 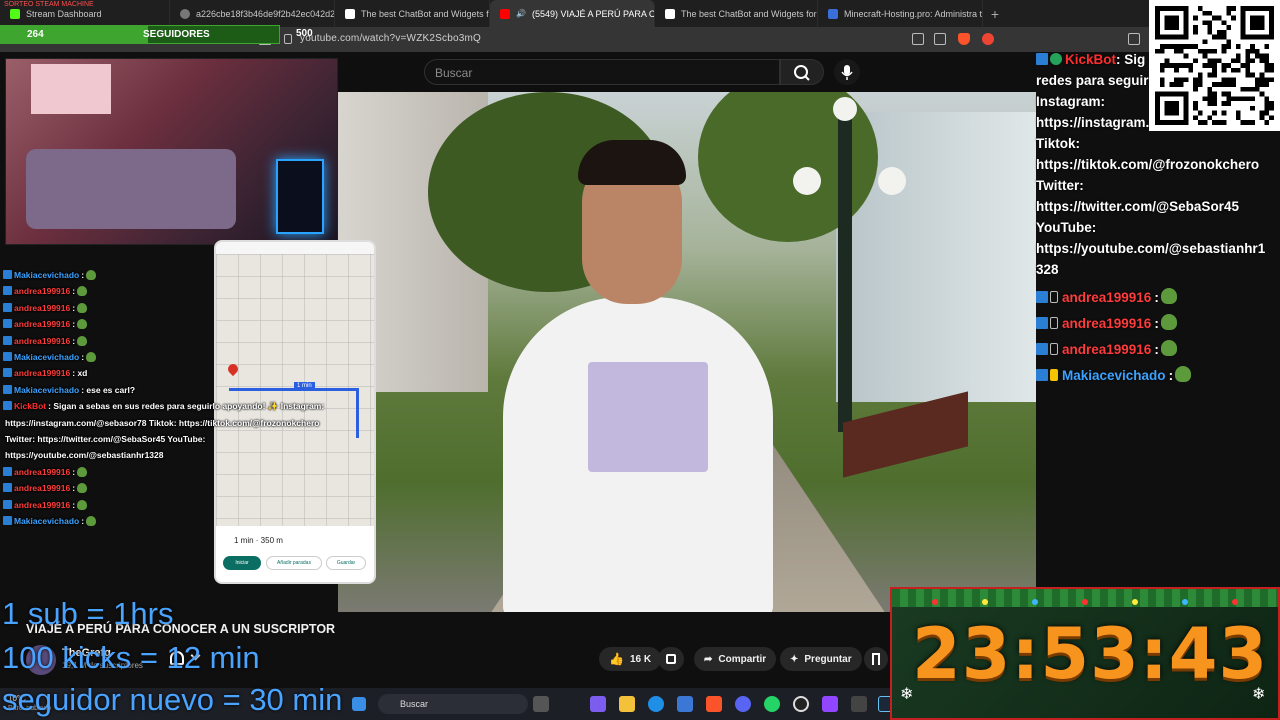 What do you see at coordinates (1090, 654) in the screenshot?
I see `timer-value: 23:53:43` at bounding box center [1090, 654].